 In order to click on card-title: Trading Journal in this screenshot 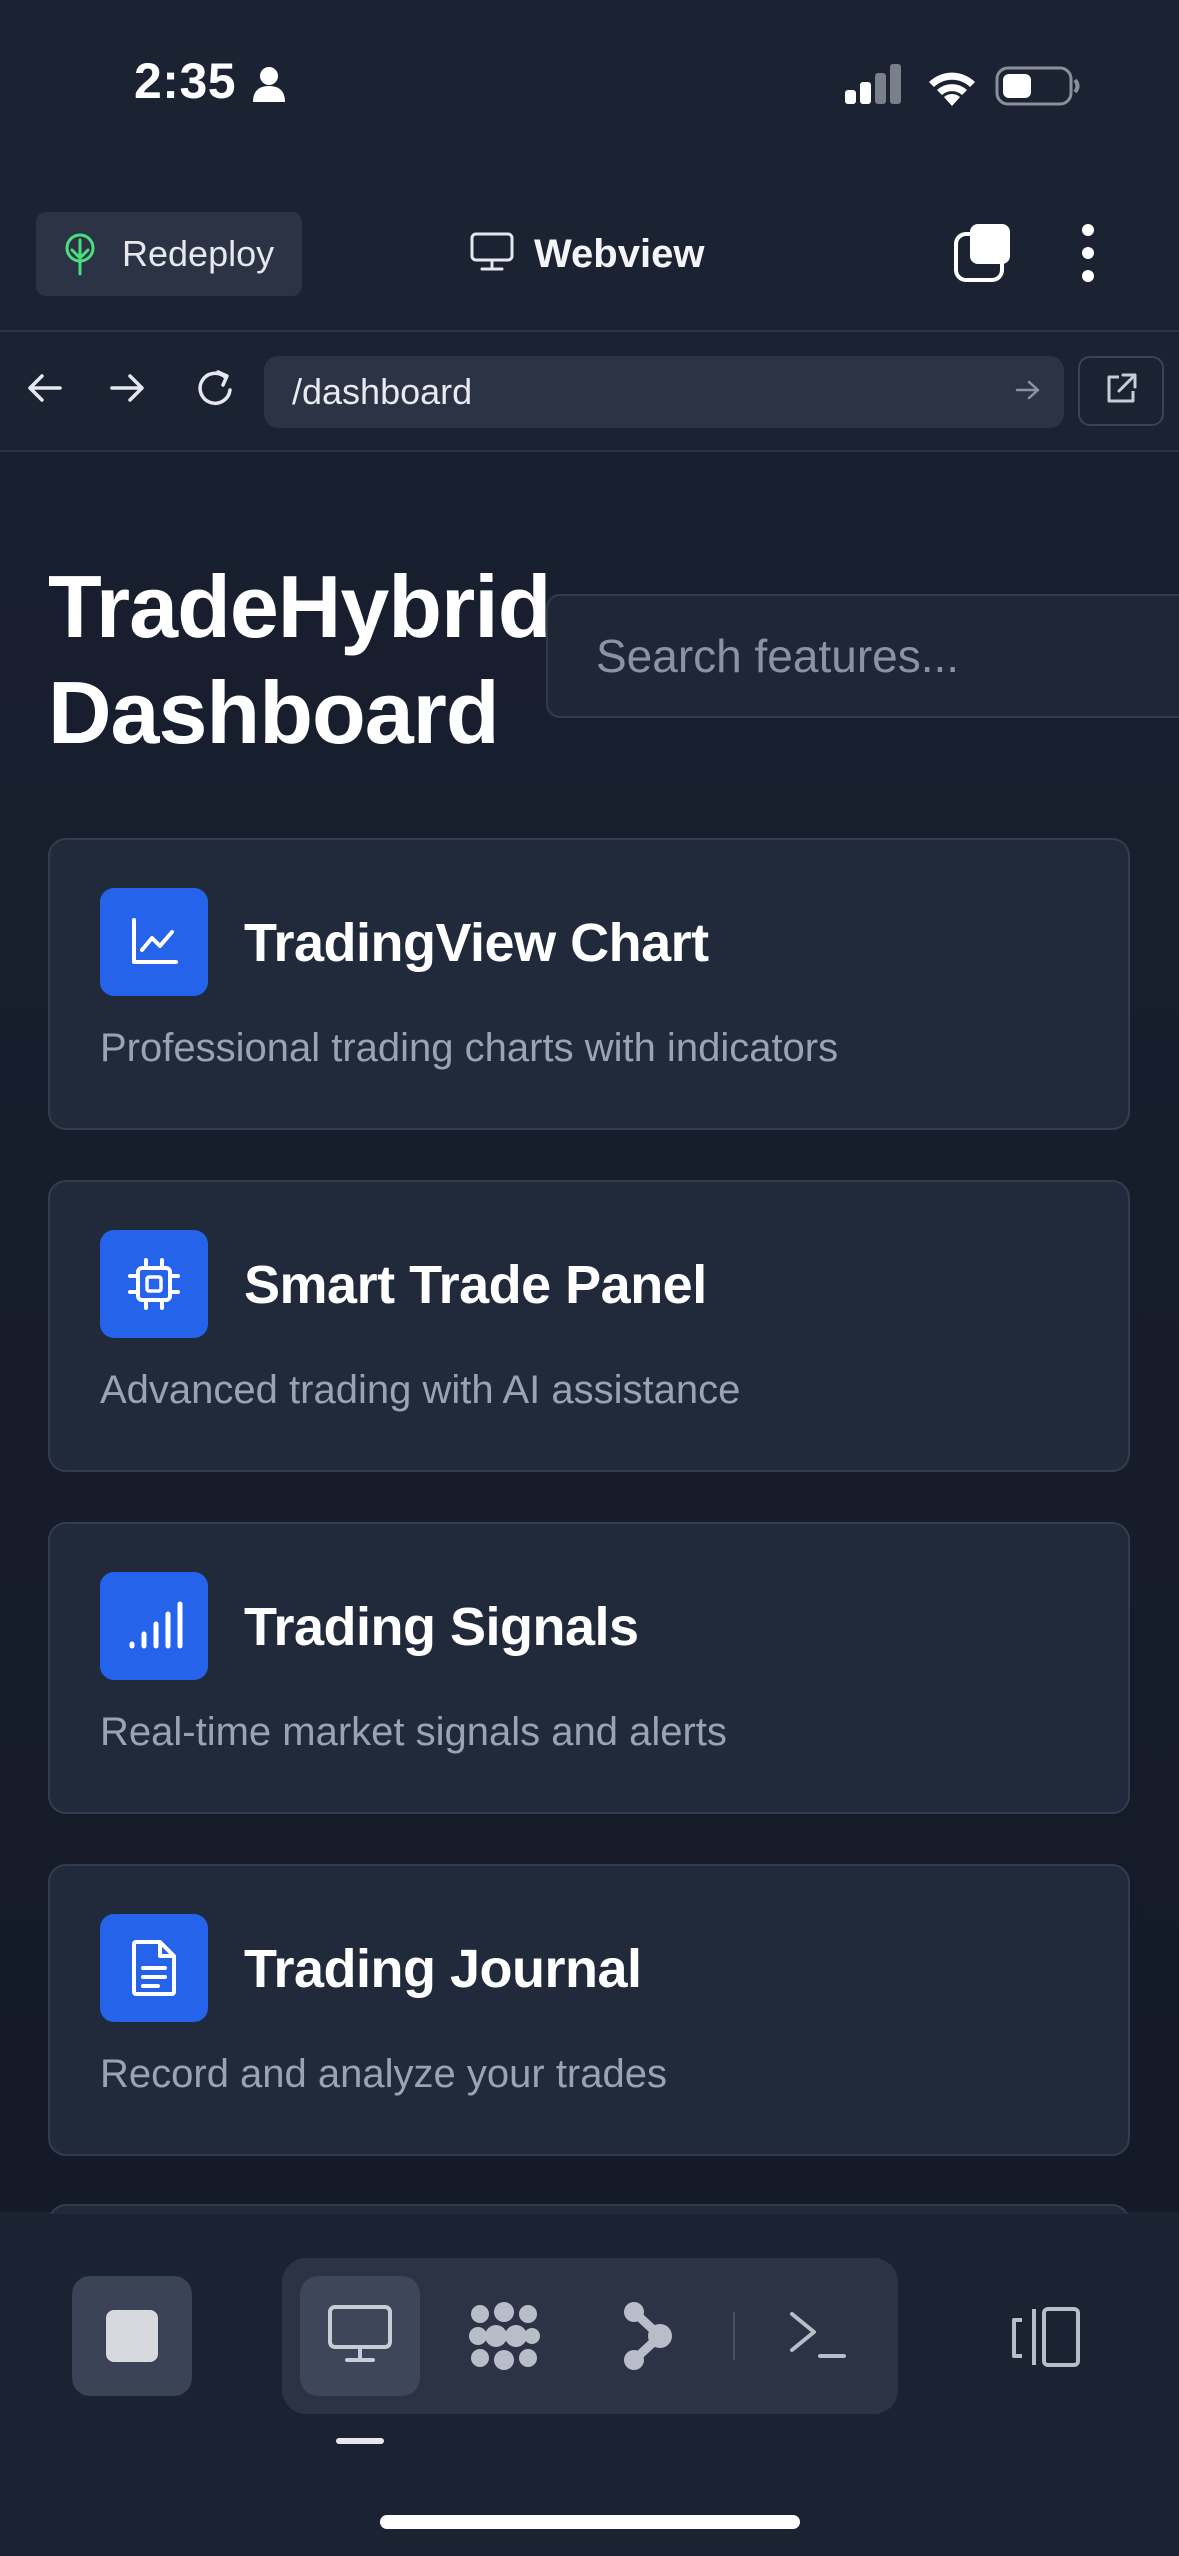, I will do `click(443, 1969)`.